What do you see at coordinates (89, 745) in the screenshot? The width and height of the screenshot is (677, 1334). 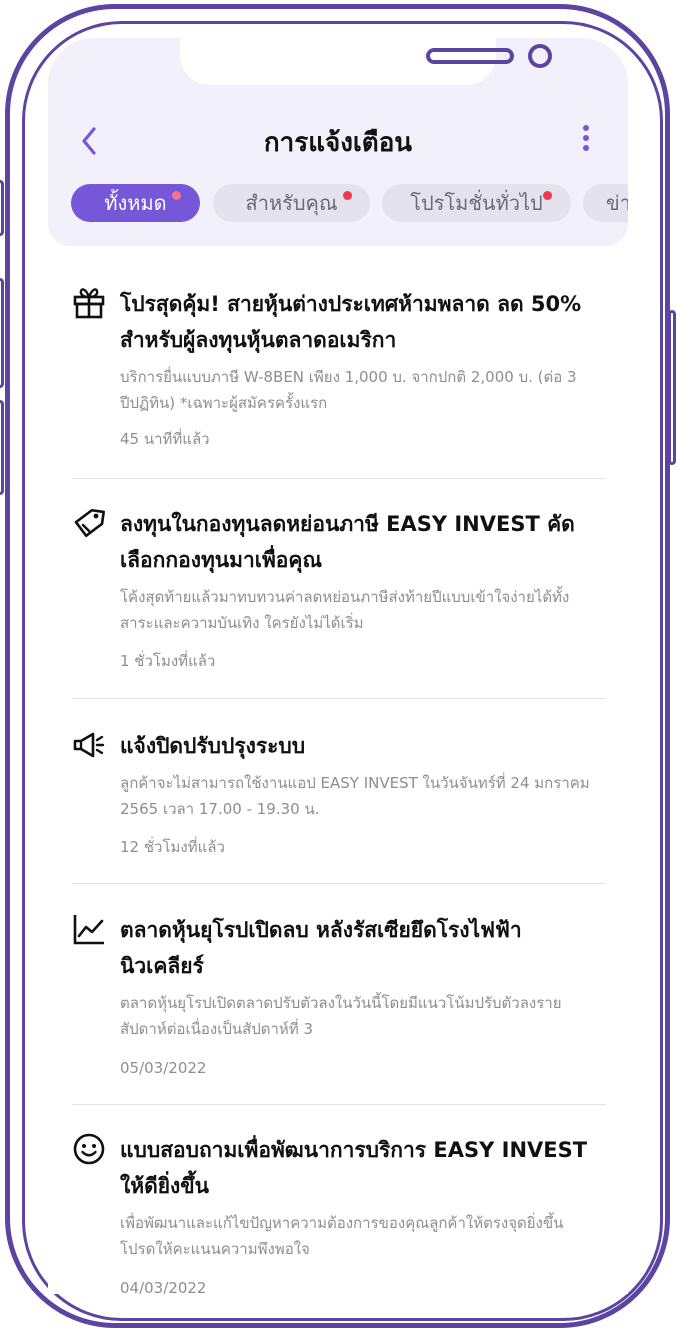 I see `megaphone-icon` at bounding box center [89, 745].